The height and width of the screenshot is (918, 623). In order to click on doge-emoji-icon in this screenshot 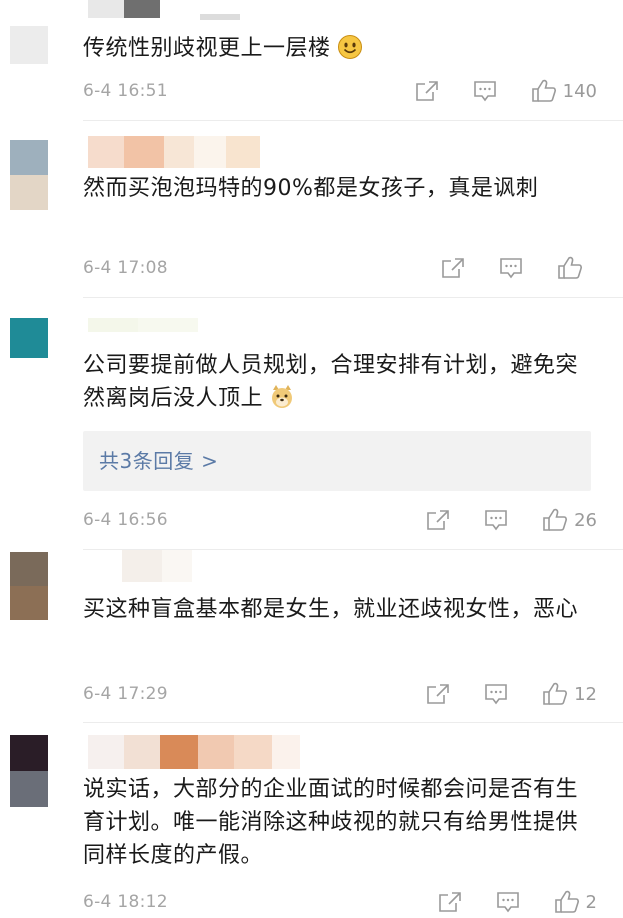, I will do `click(282, 396)`.